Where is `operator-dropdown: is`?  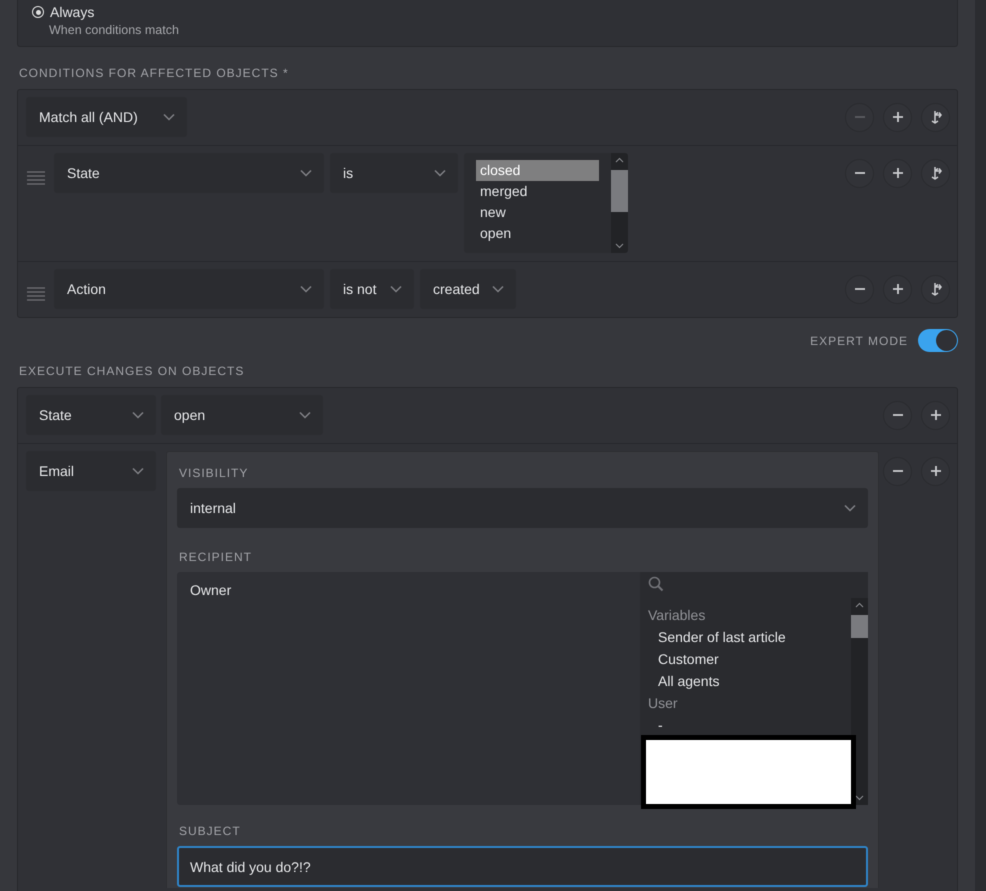
operator-dropdown: is is located at coordinates (394, 173).